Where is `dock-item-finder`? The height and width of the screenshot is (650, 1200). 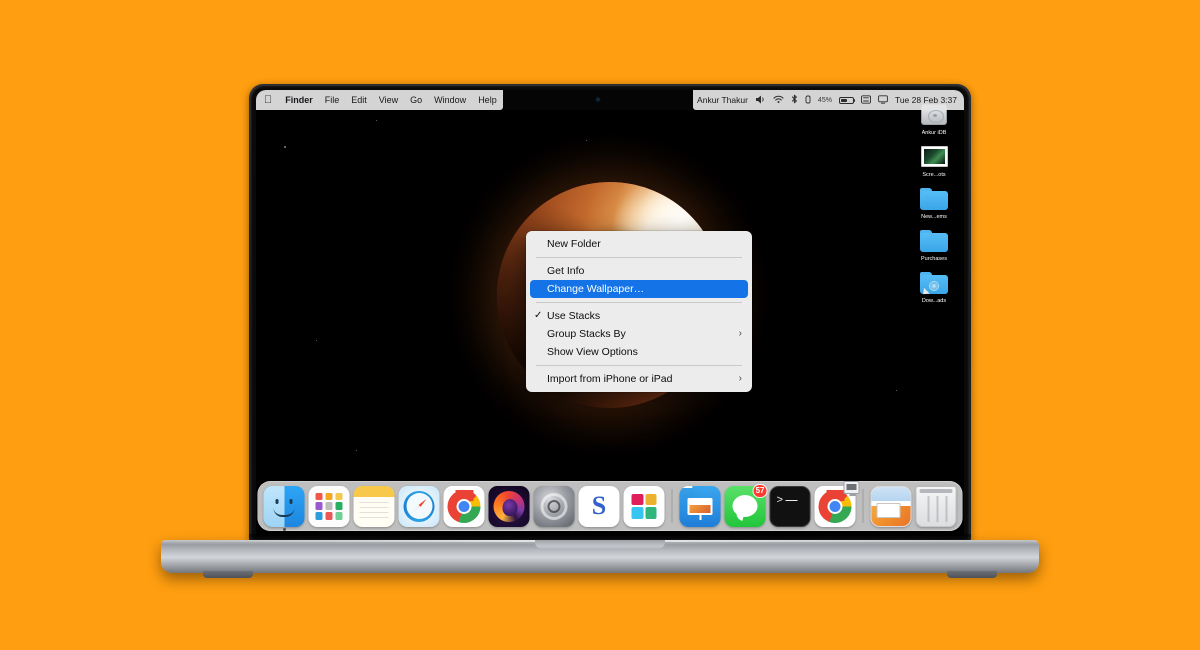 dock-item-finder is located at coordinates (284, 508).